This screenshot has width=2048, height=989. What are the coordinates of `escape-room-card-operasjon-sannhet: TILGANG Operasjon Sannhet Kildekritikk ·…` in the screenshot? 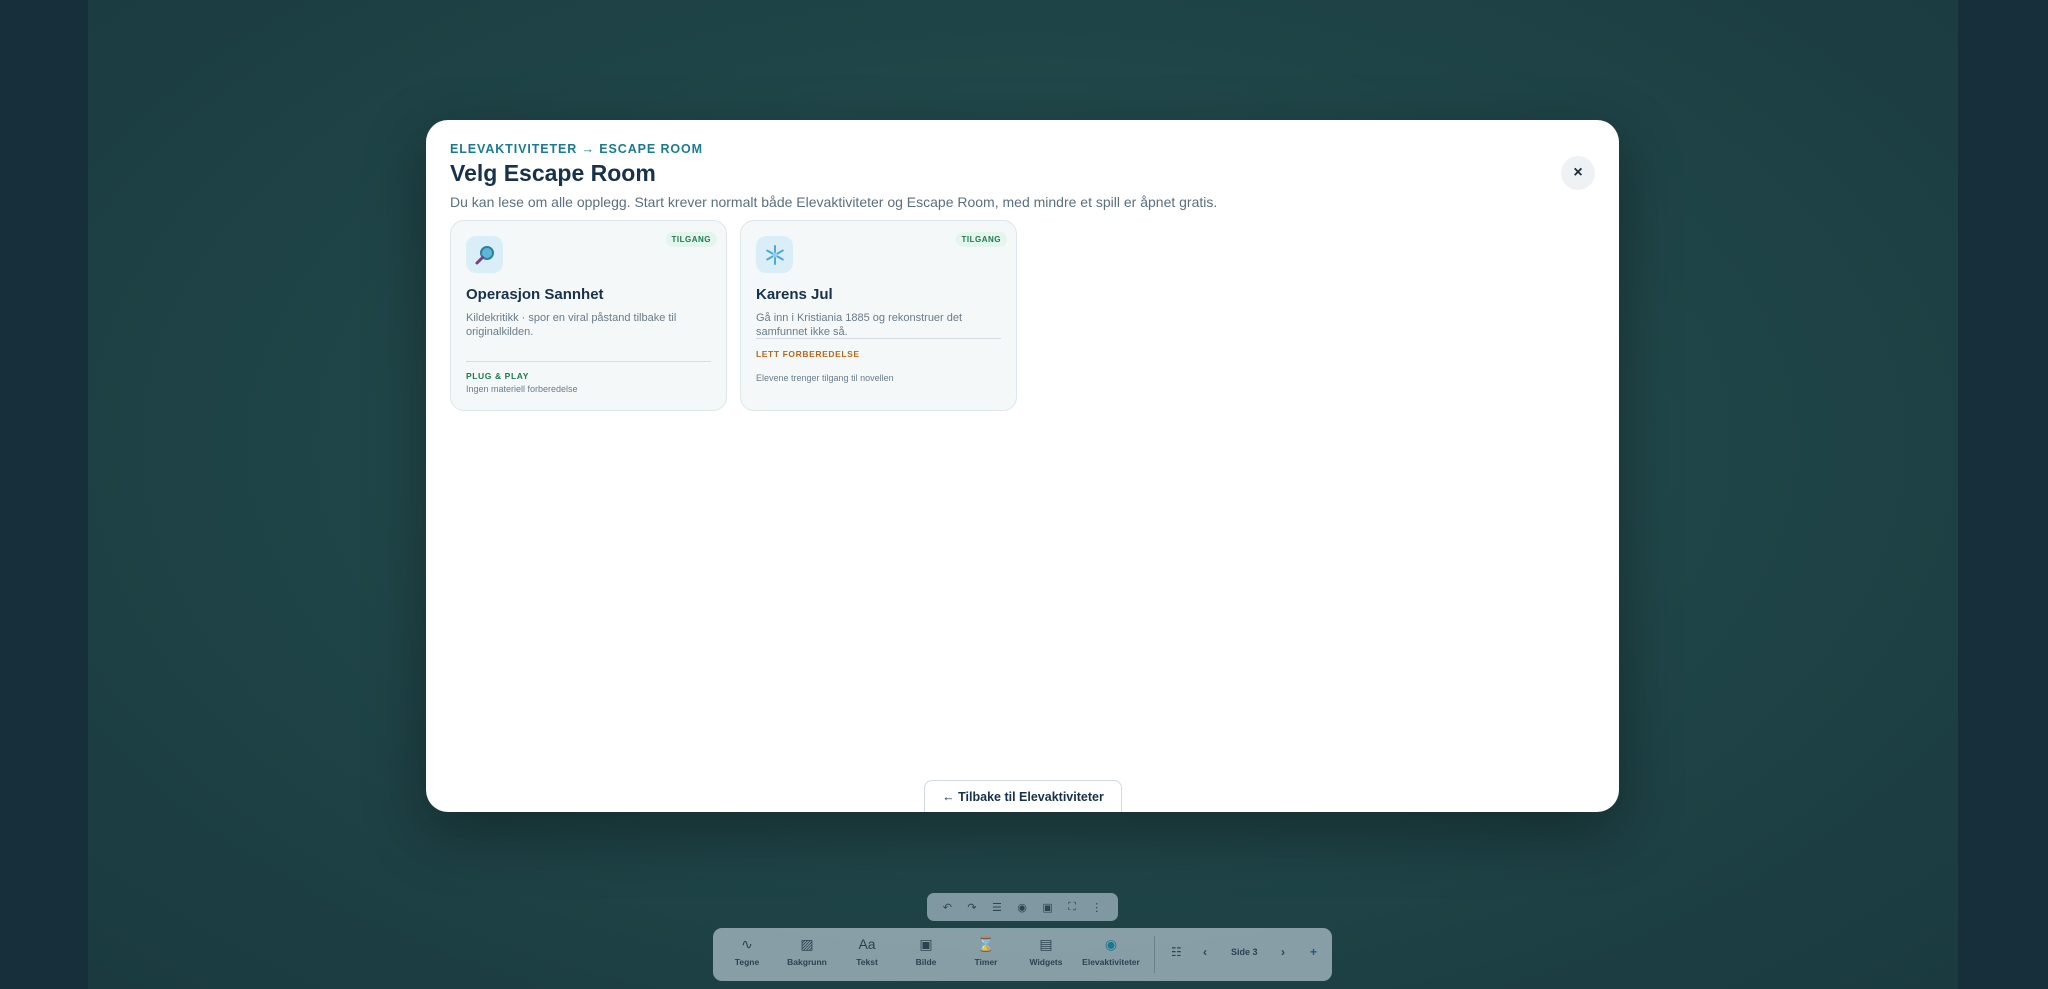 It's located at (588, 315).